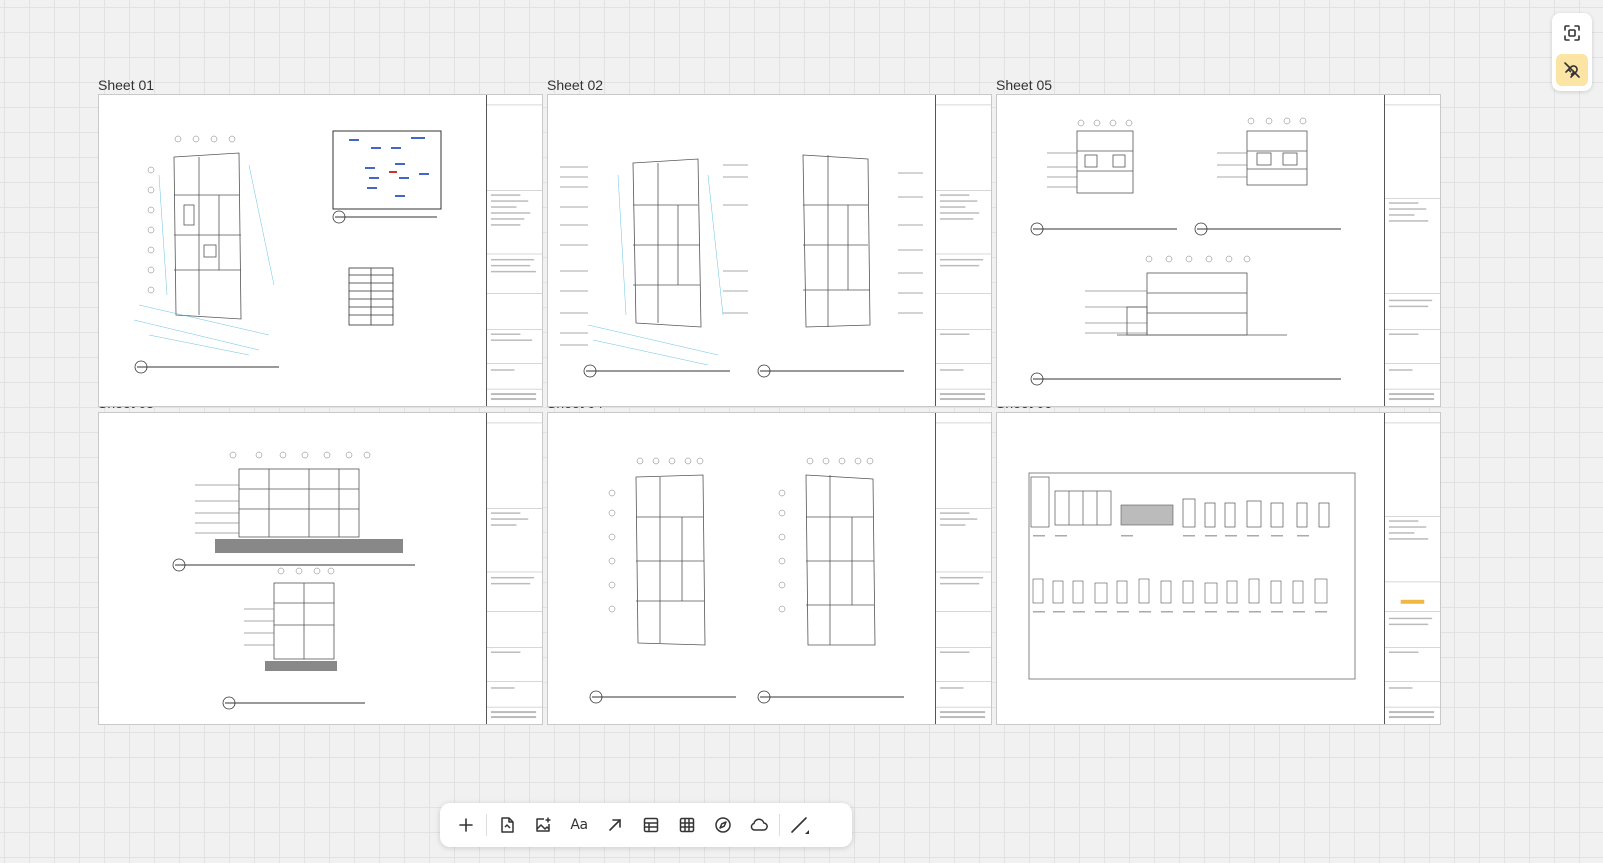 The height and width of the screenshot is (863, 1603). I want to click on magnet-snap-icon, so click(1572, 70).